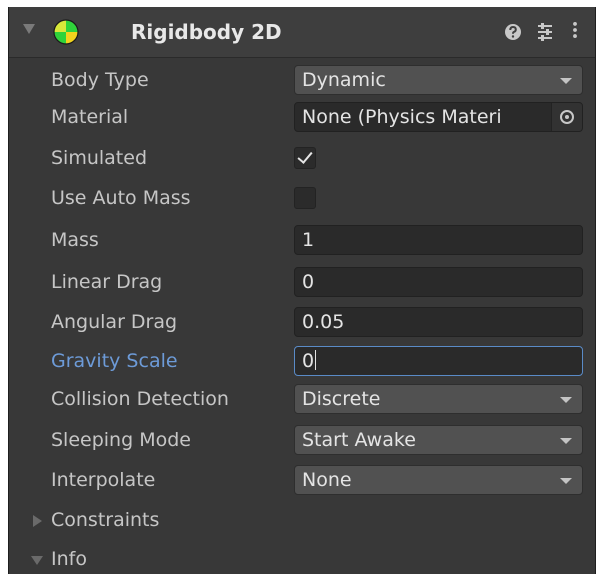  I want to click on collision-detection-dropdown: Discrete, so click(438, 399).